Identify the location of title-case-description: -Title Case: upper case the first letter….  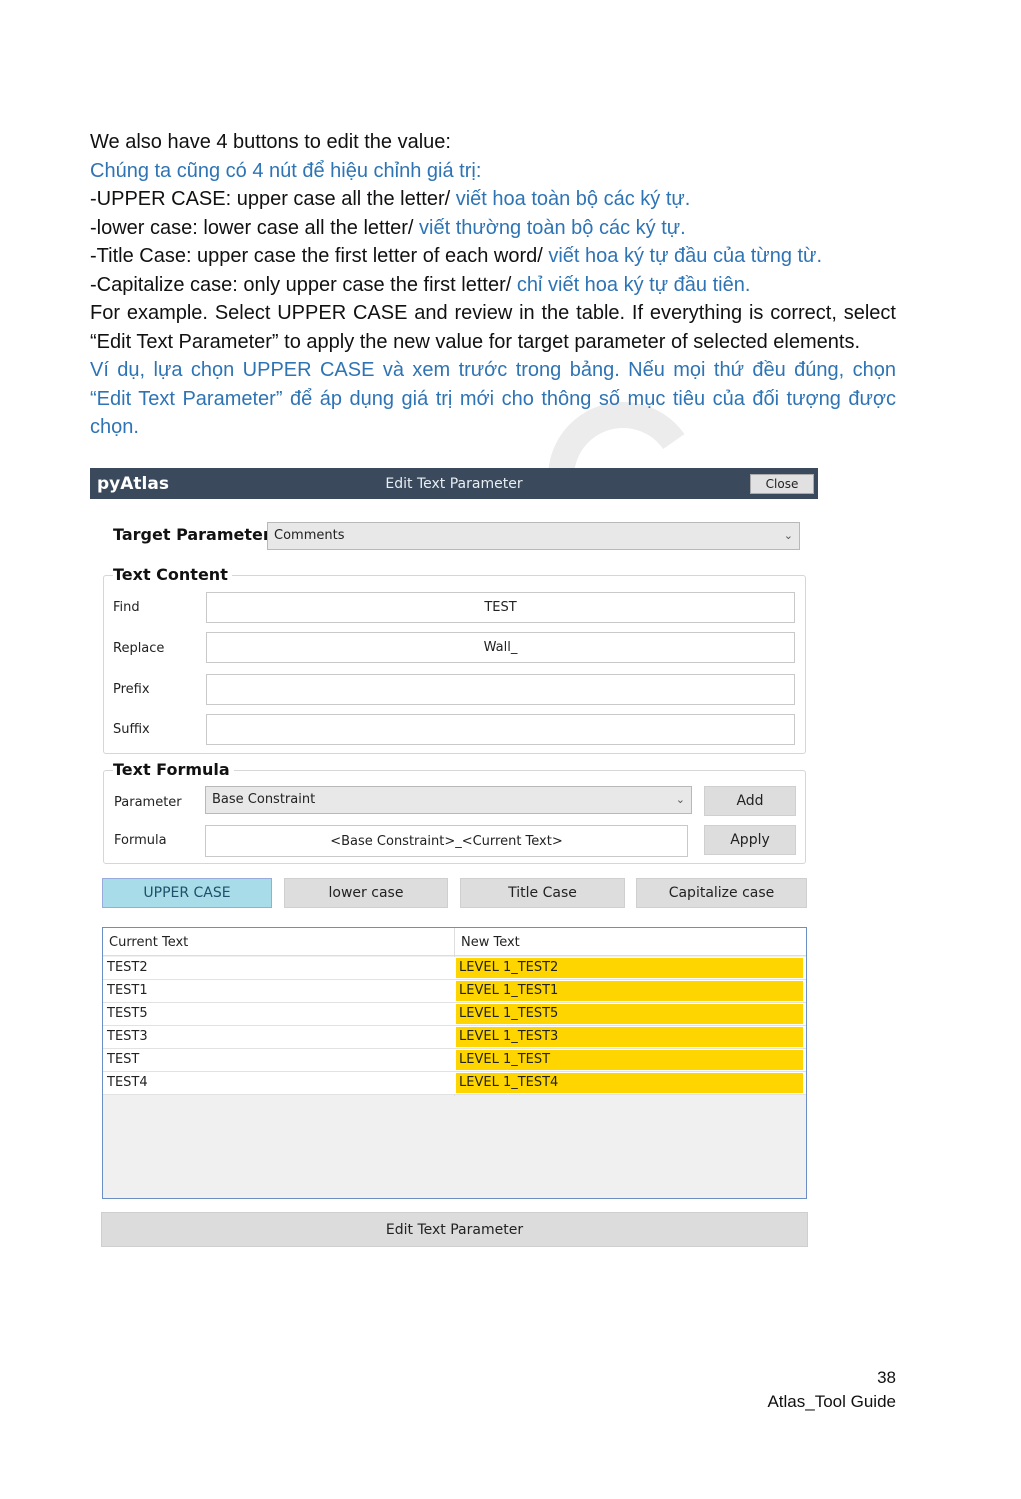
(493, 256).